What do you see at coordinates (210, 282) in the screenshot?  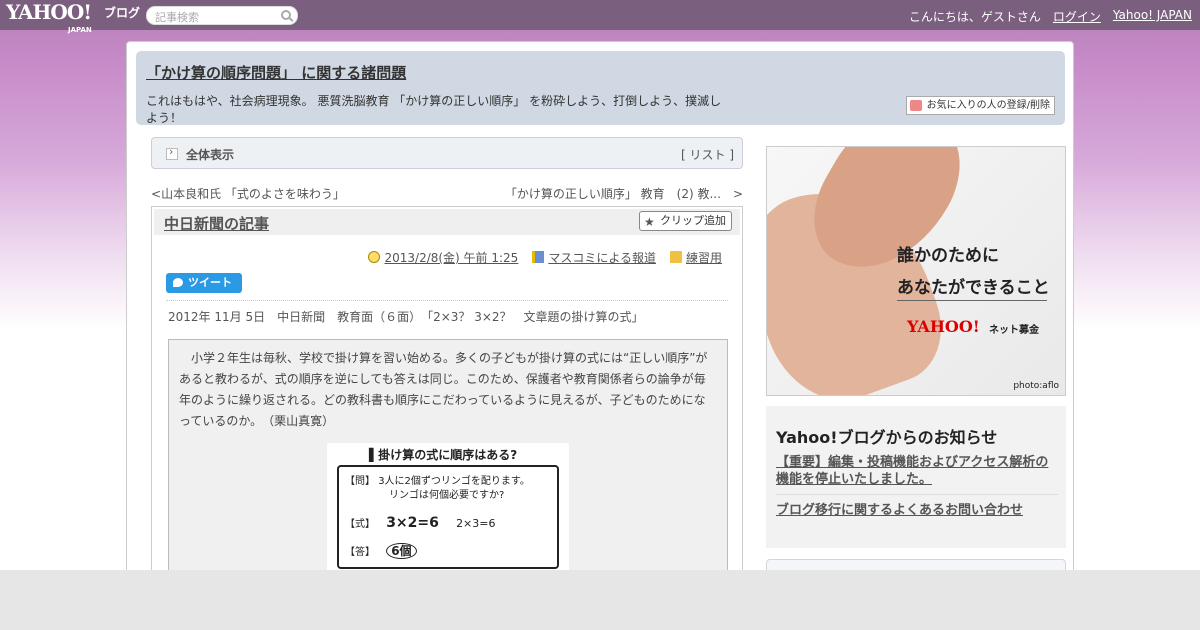 I see `tweet-label: ツイート` at bounding box center [210, 282].